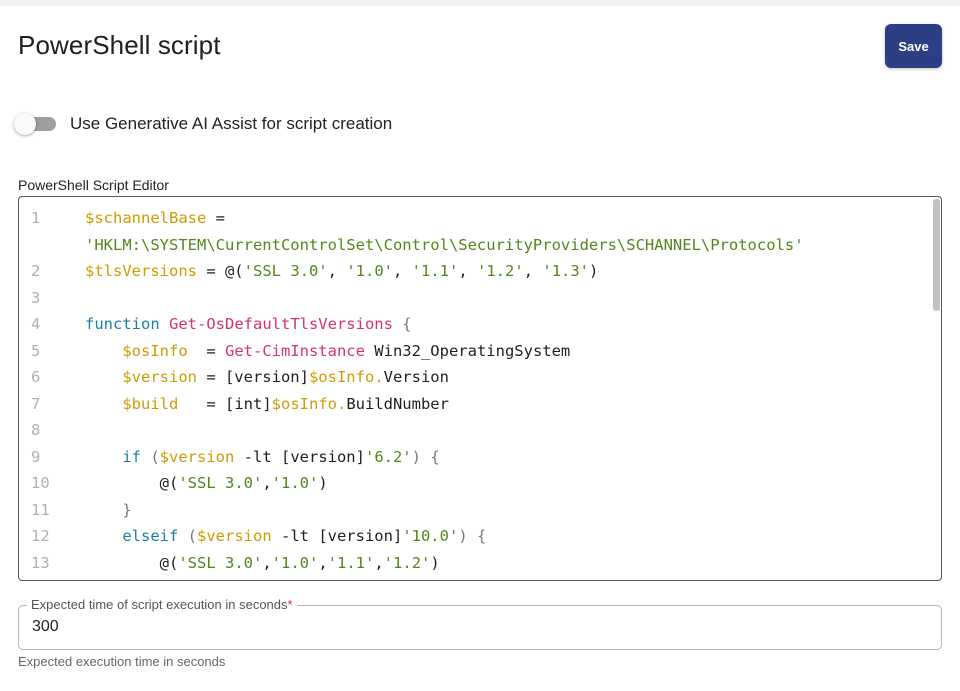  I want to click on line-number: 9, so click(36, 456).